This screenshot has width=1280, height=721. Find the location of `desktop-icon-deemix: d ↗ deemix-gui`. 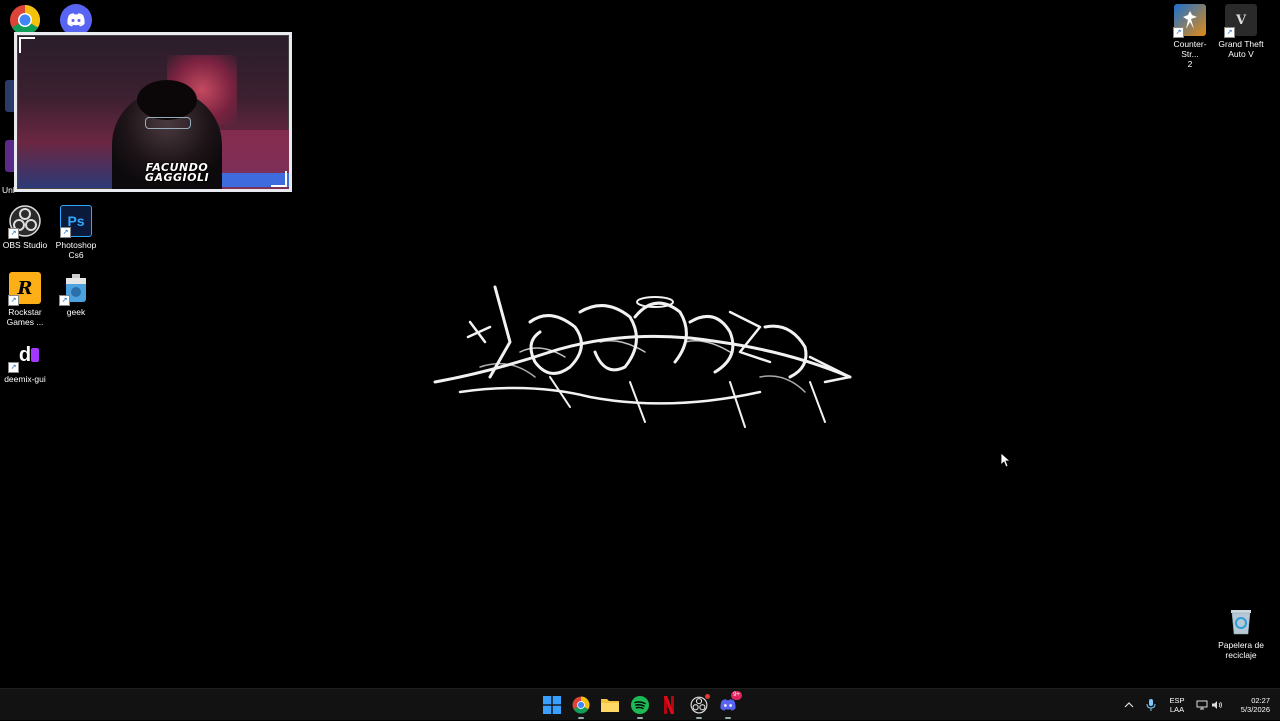

desktop-icon-deemix: d ↗ deemix-gui is located at coordinates (25, 362).